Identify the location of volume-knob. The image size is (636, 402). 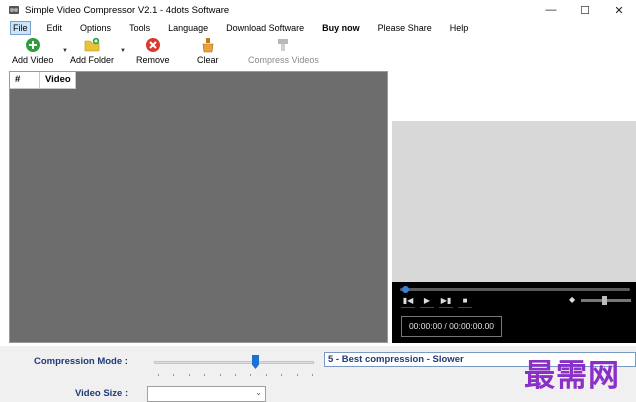
(604, 300).